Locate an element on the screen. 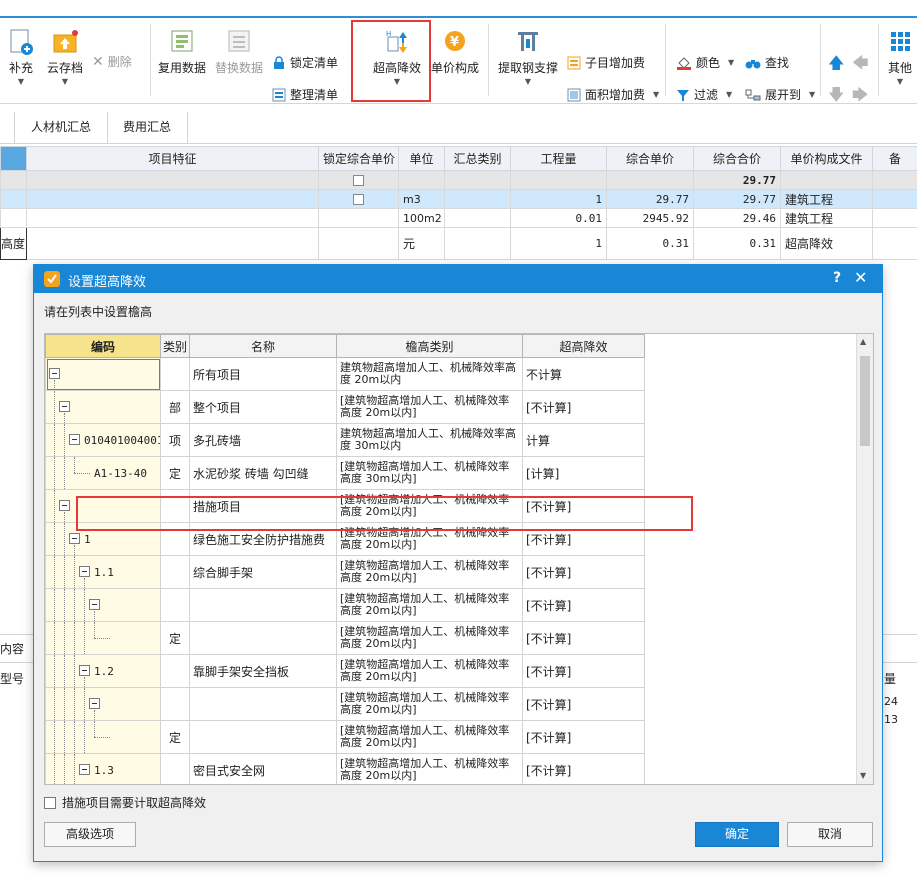 The height and width of the screenshot is (883, 917). cancel-button: 取消 is located at coordinates (830, 834).